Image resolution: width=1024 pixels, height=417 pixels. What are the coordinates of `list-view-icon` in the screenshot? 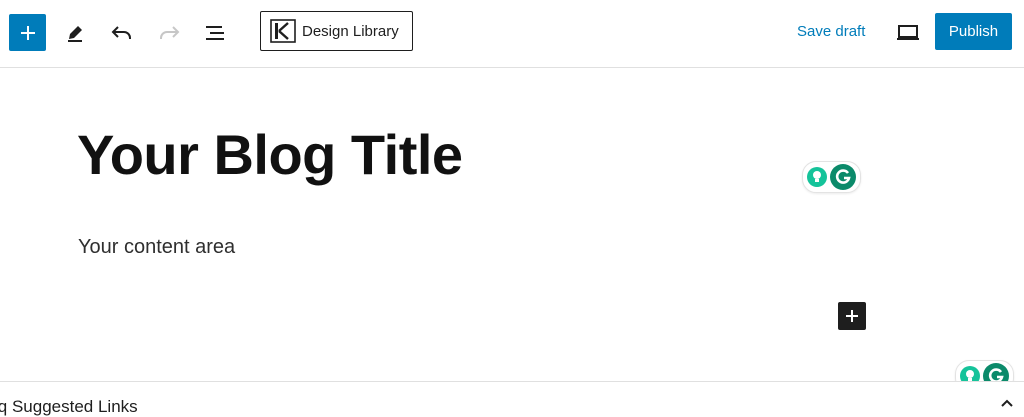 It's located at (214, 32).